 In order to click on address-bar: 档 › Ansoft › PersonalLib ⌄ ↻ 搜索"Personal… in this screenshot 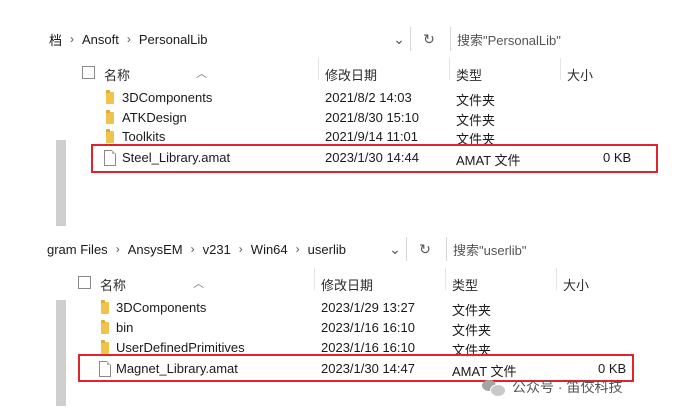, I will do `click(344, 44)`.